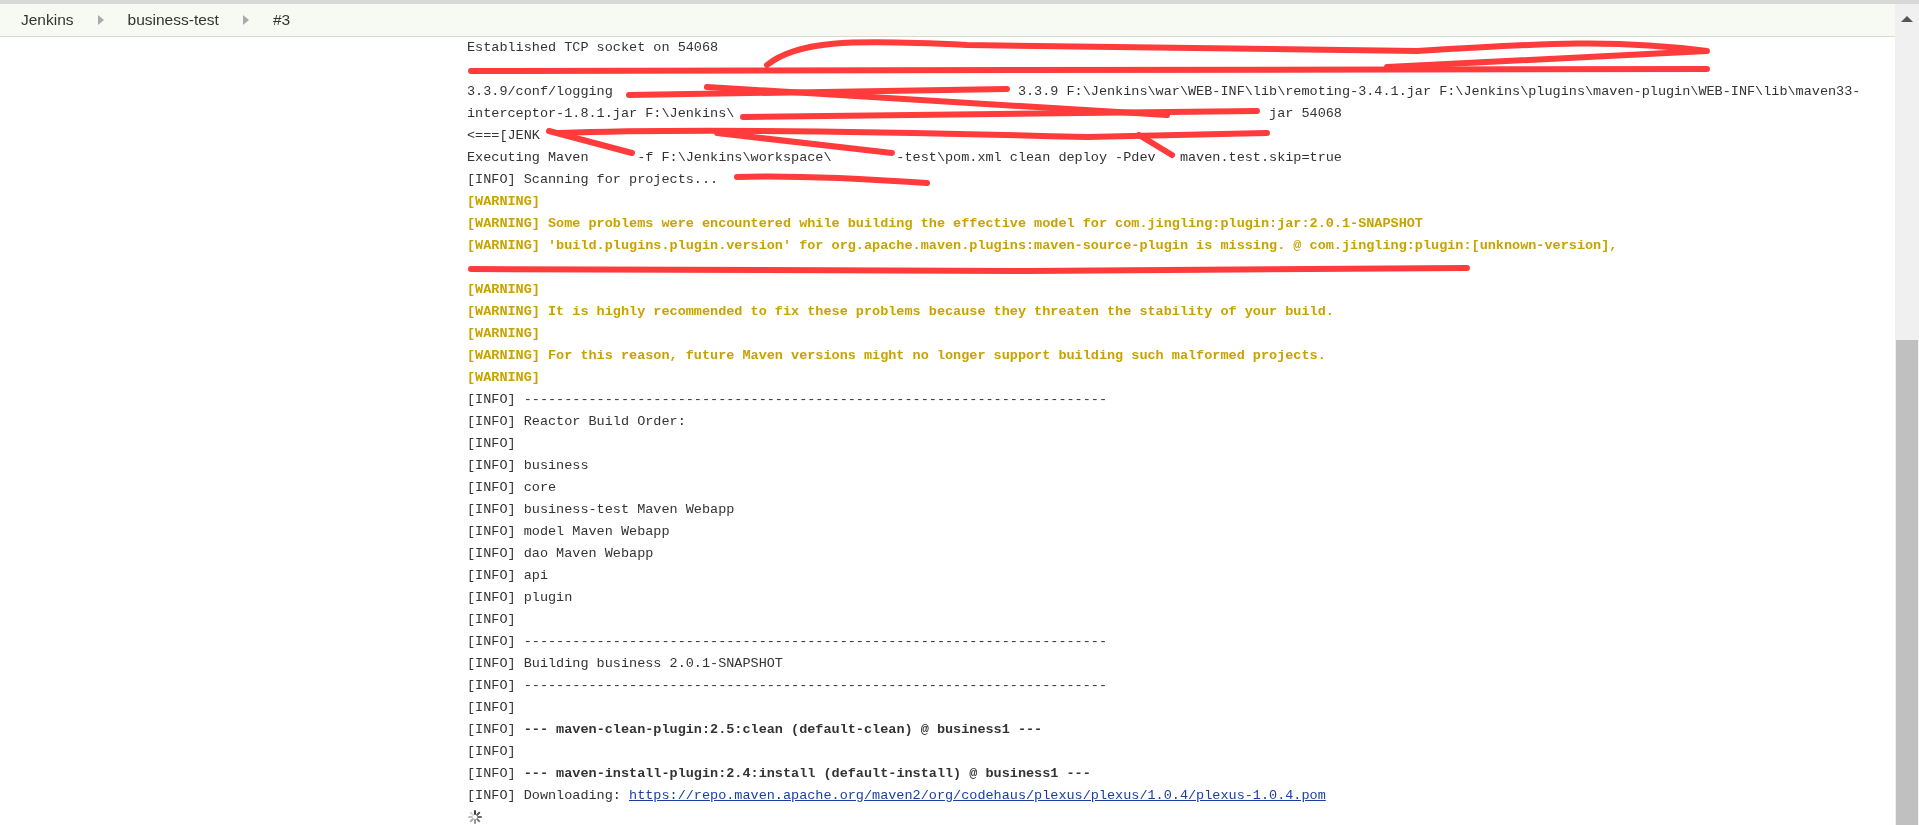 The width and height of the screenshot is (1919, 825). What do you see at coordinates (601, 510) in the screenshot?
I see `info-log-line: [INFO] business-test Maven Webapp` at bounding box center [601, 510].